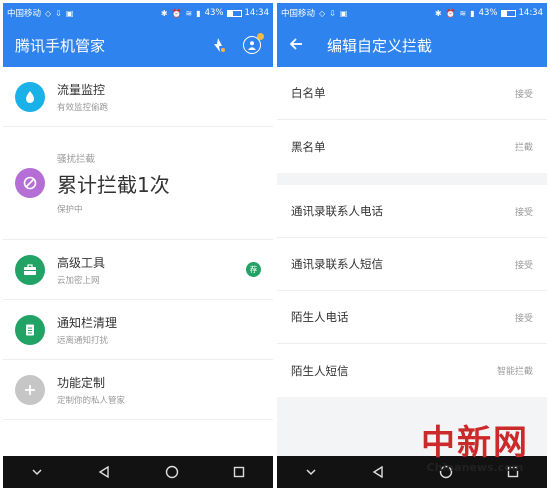 The image size is (550, 490). What do you see at coordinates (81, 89) in the screenshot?
I see `item-title: 流量监控` at bounding box center [81, 89].